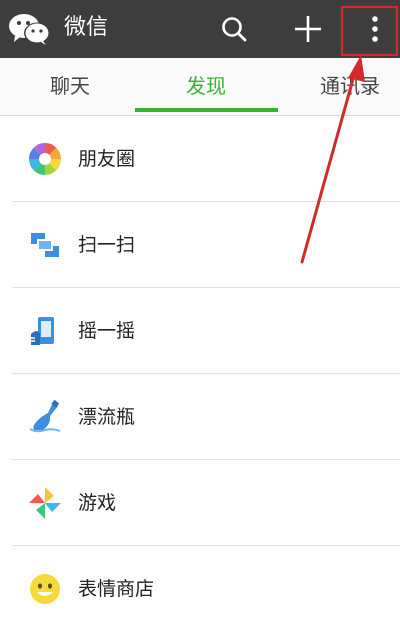 The width and height of the screenshot is (400, 632). I want to click on list-item-label: 漂流瓶, so click(107, 417).